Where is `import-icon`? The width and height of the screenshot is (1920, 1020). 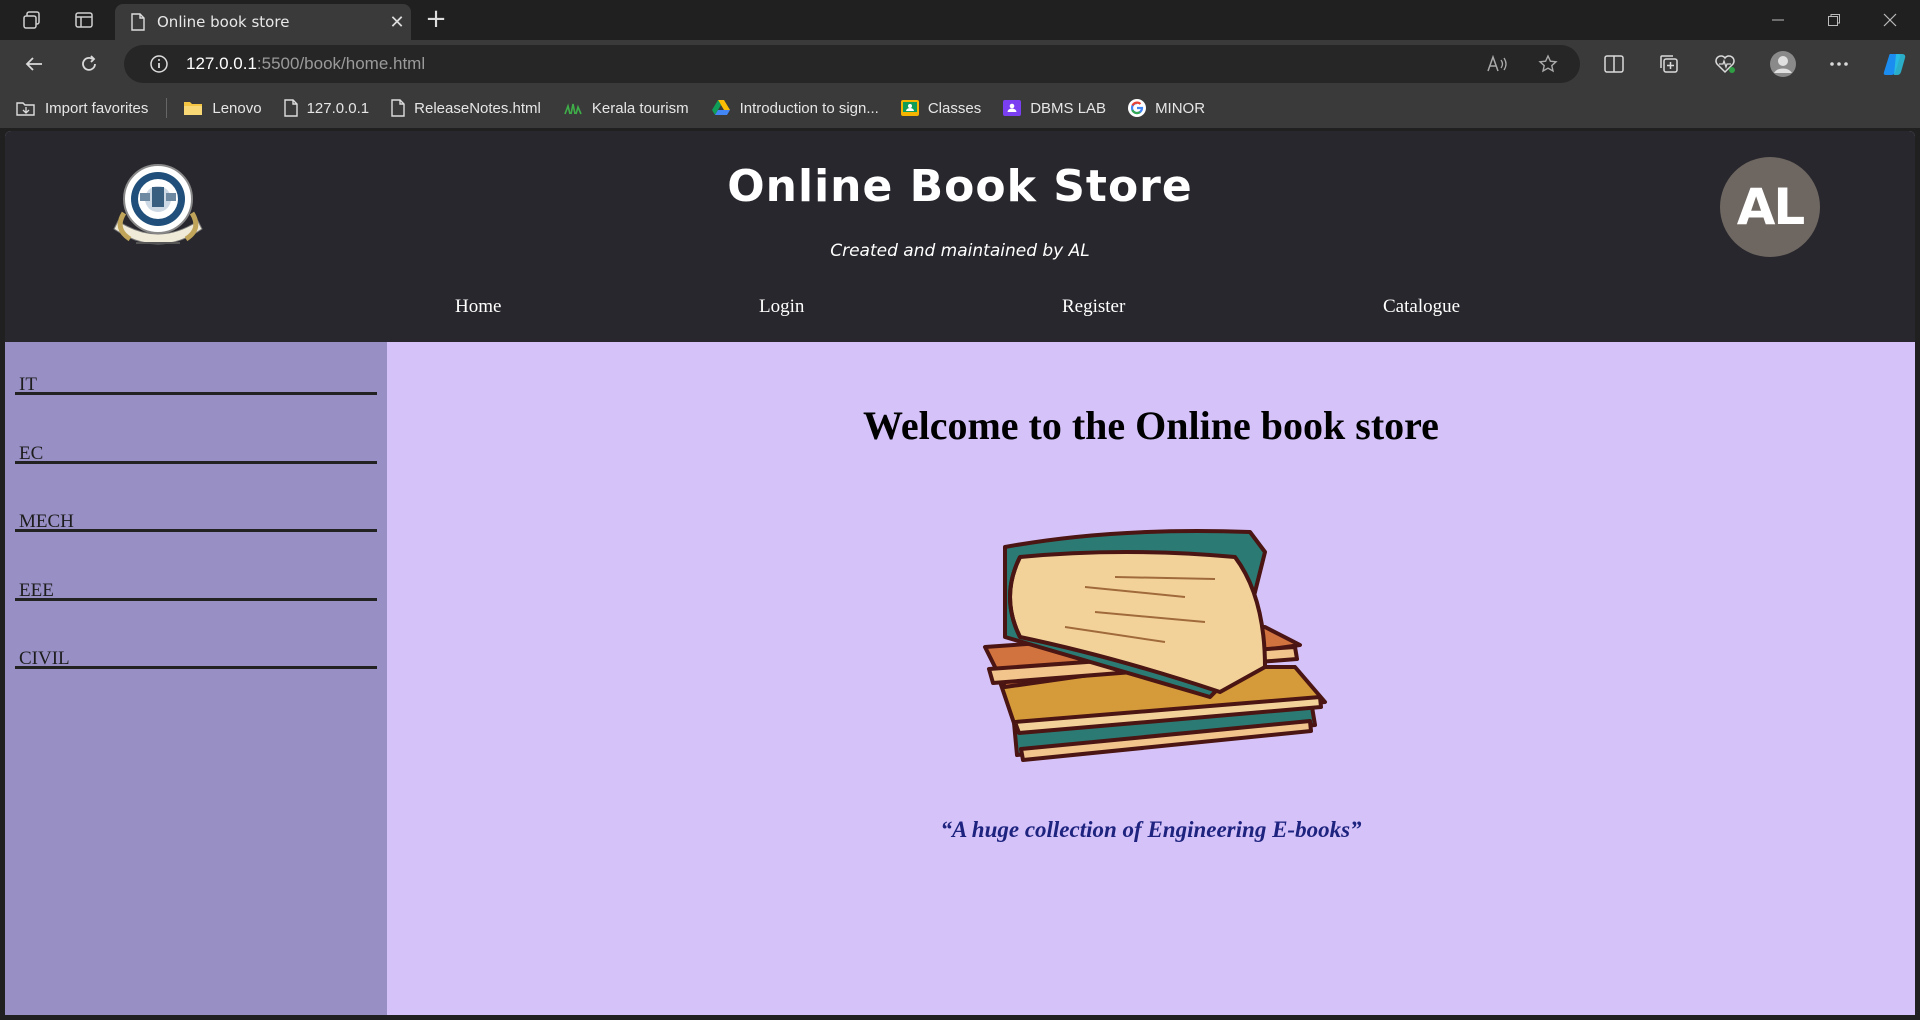 import-icon is located at coordinates (26, 108).